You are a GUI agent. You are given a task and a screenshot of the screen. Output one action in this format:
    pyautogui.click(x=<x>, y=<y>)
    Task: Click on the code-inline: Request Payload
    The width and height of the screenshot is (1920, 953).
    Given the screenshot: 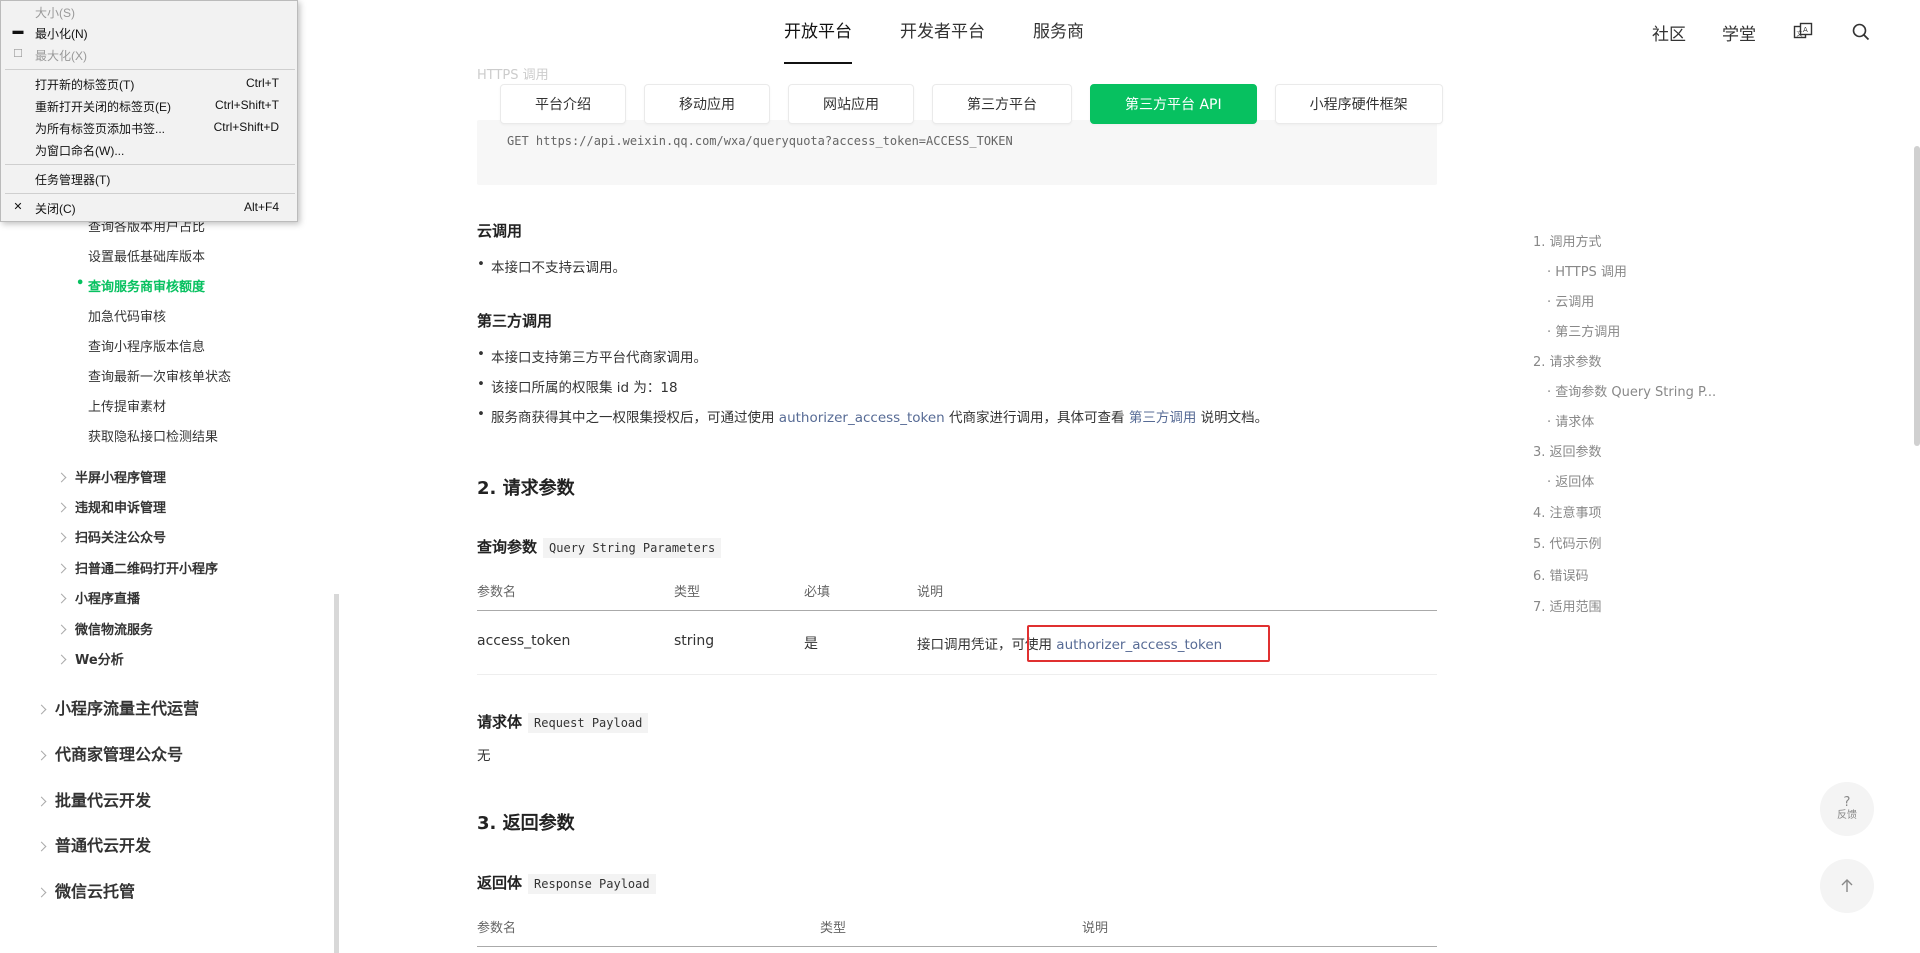 What is the action you would take?
    pyautogui.click(x=588, y=723)
    